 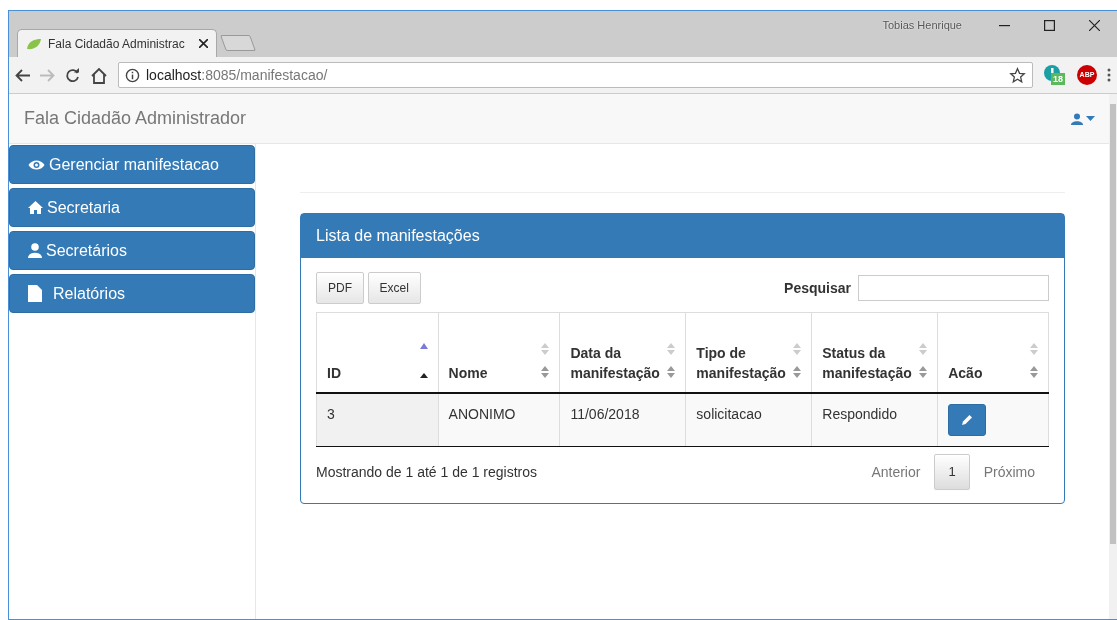 What do you see at coordinates (1017, 75) in the screenshot?
I see `star-icon` at bounding box center [1017, 75].